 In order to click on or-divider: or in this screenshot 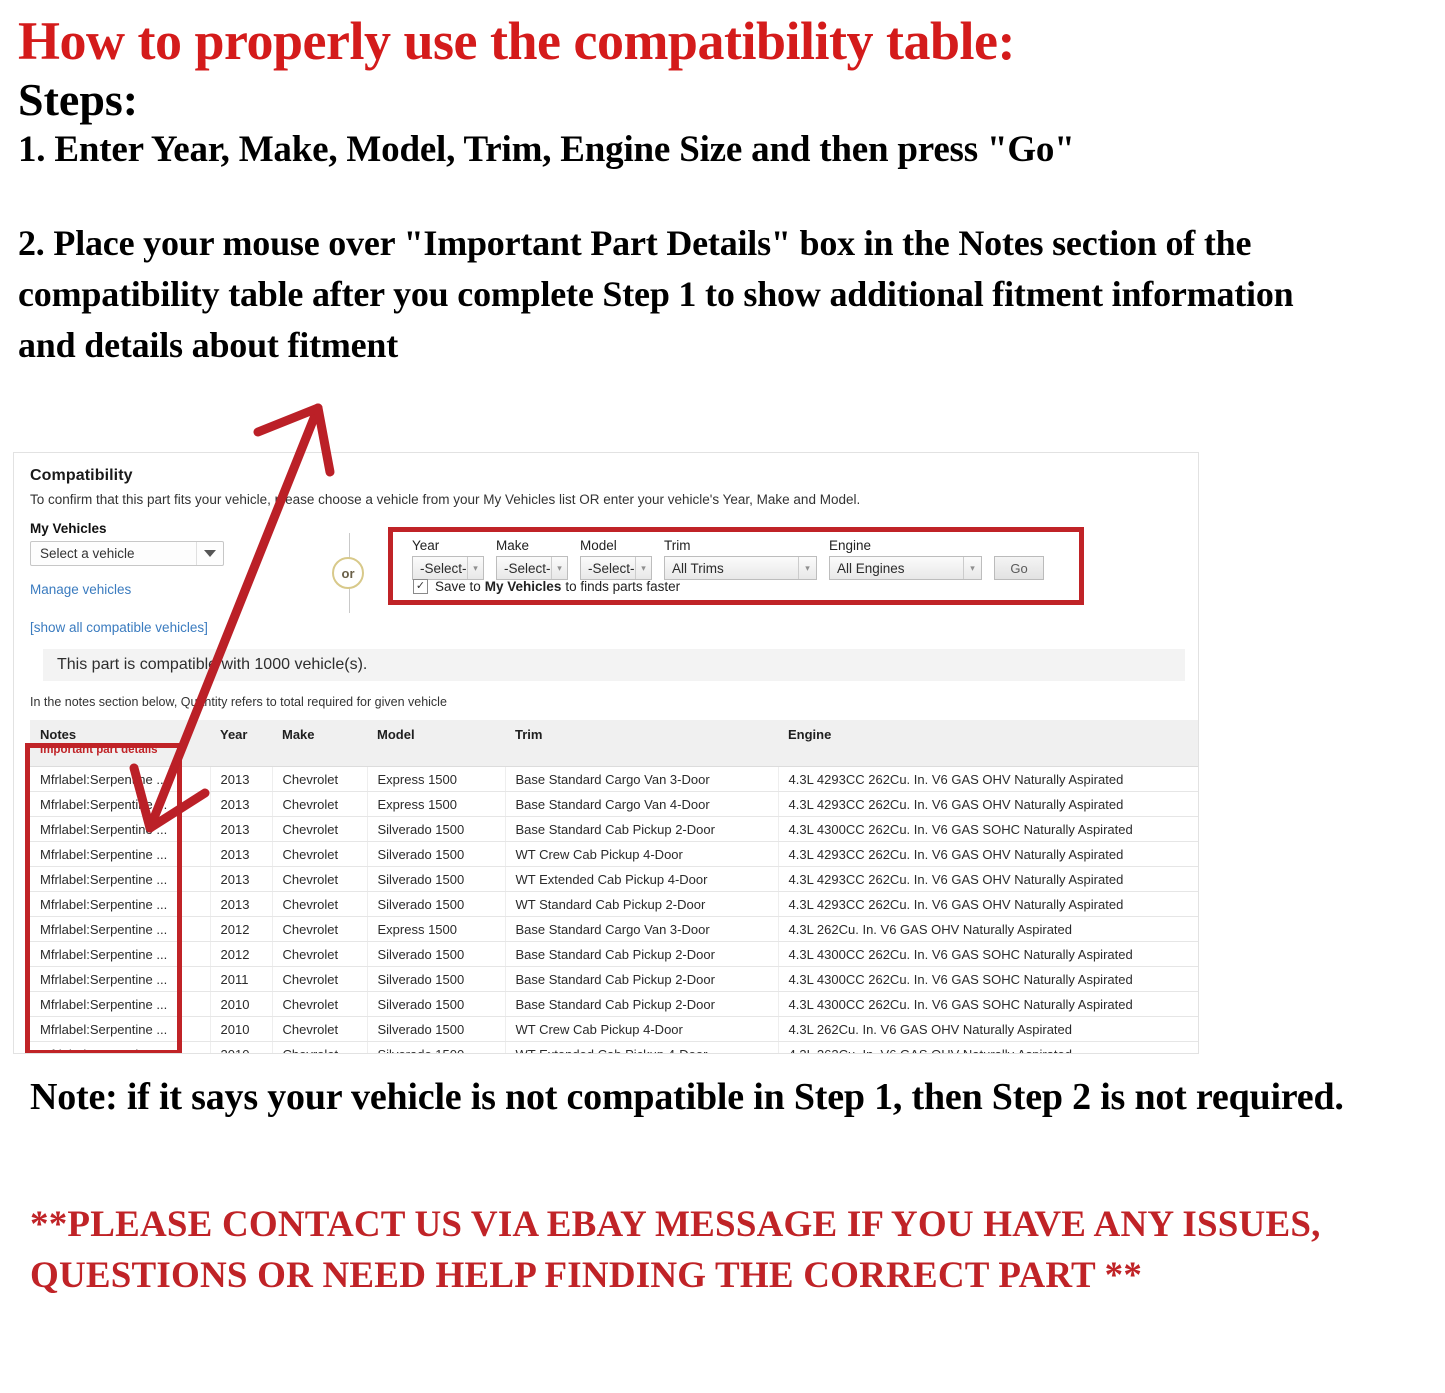, I will do `click(350, 573)`.